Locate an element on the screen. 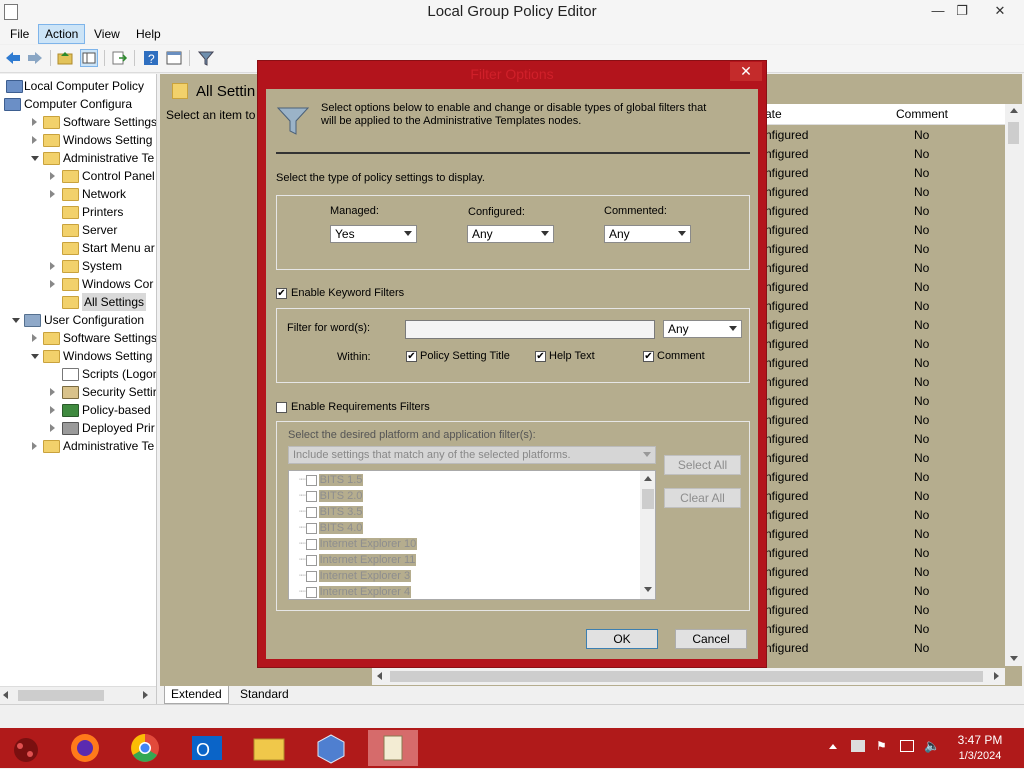 The image size is (1024, 769). ok-button: OK is located at coordinates (622, 639).